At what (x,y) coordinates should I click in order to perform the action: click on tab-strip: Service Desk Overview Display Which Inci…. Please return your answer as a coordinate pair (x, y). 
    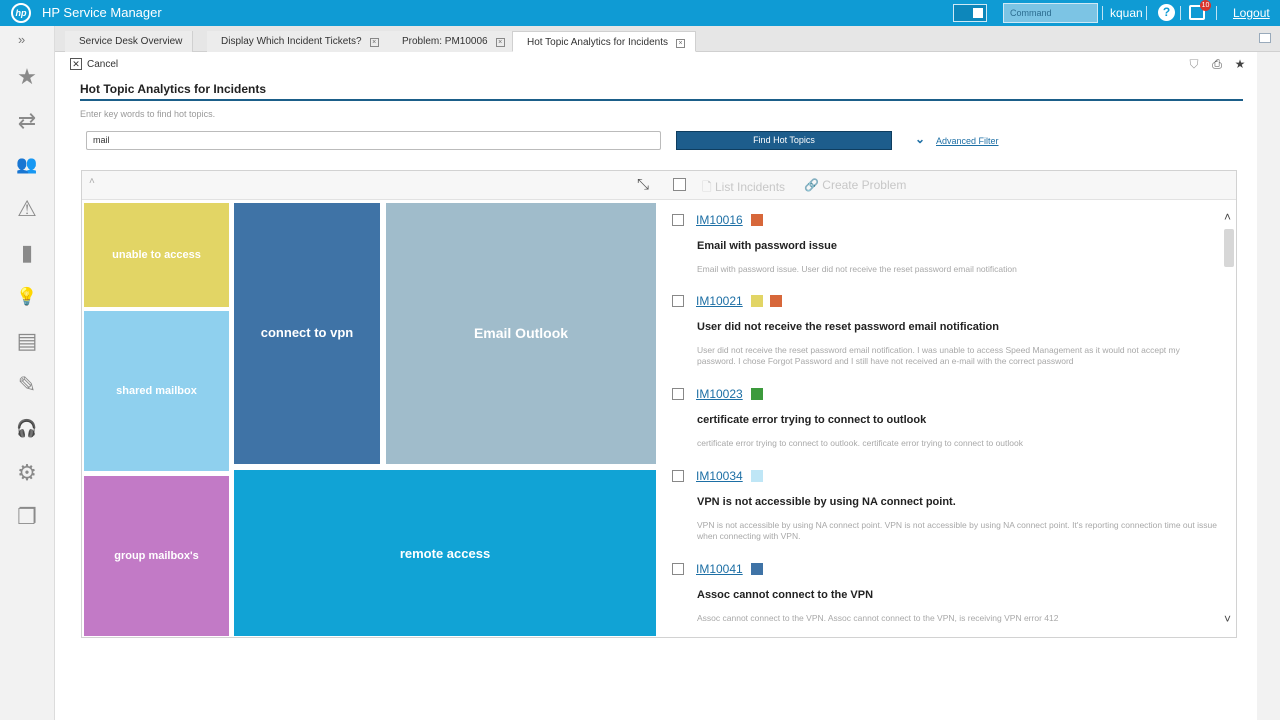
    Looking at the image, I should click on (667, 39).